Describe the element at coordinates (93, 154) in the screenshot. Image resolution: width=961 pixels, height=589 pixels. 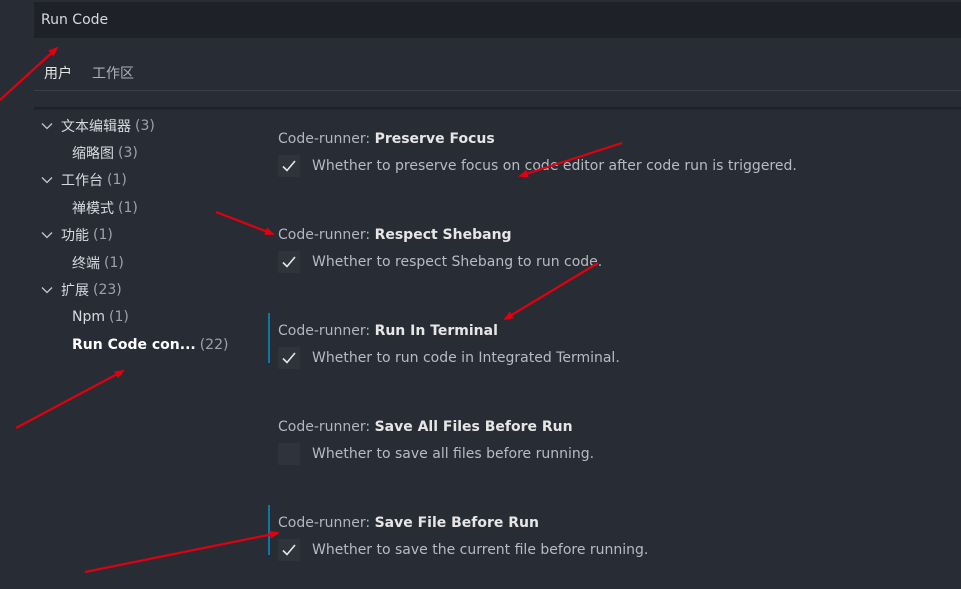
I see `toc-item-label: 缩略图` at that location.